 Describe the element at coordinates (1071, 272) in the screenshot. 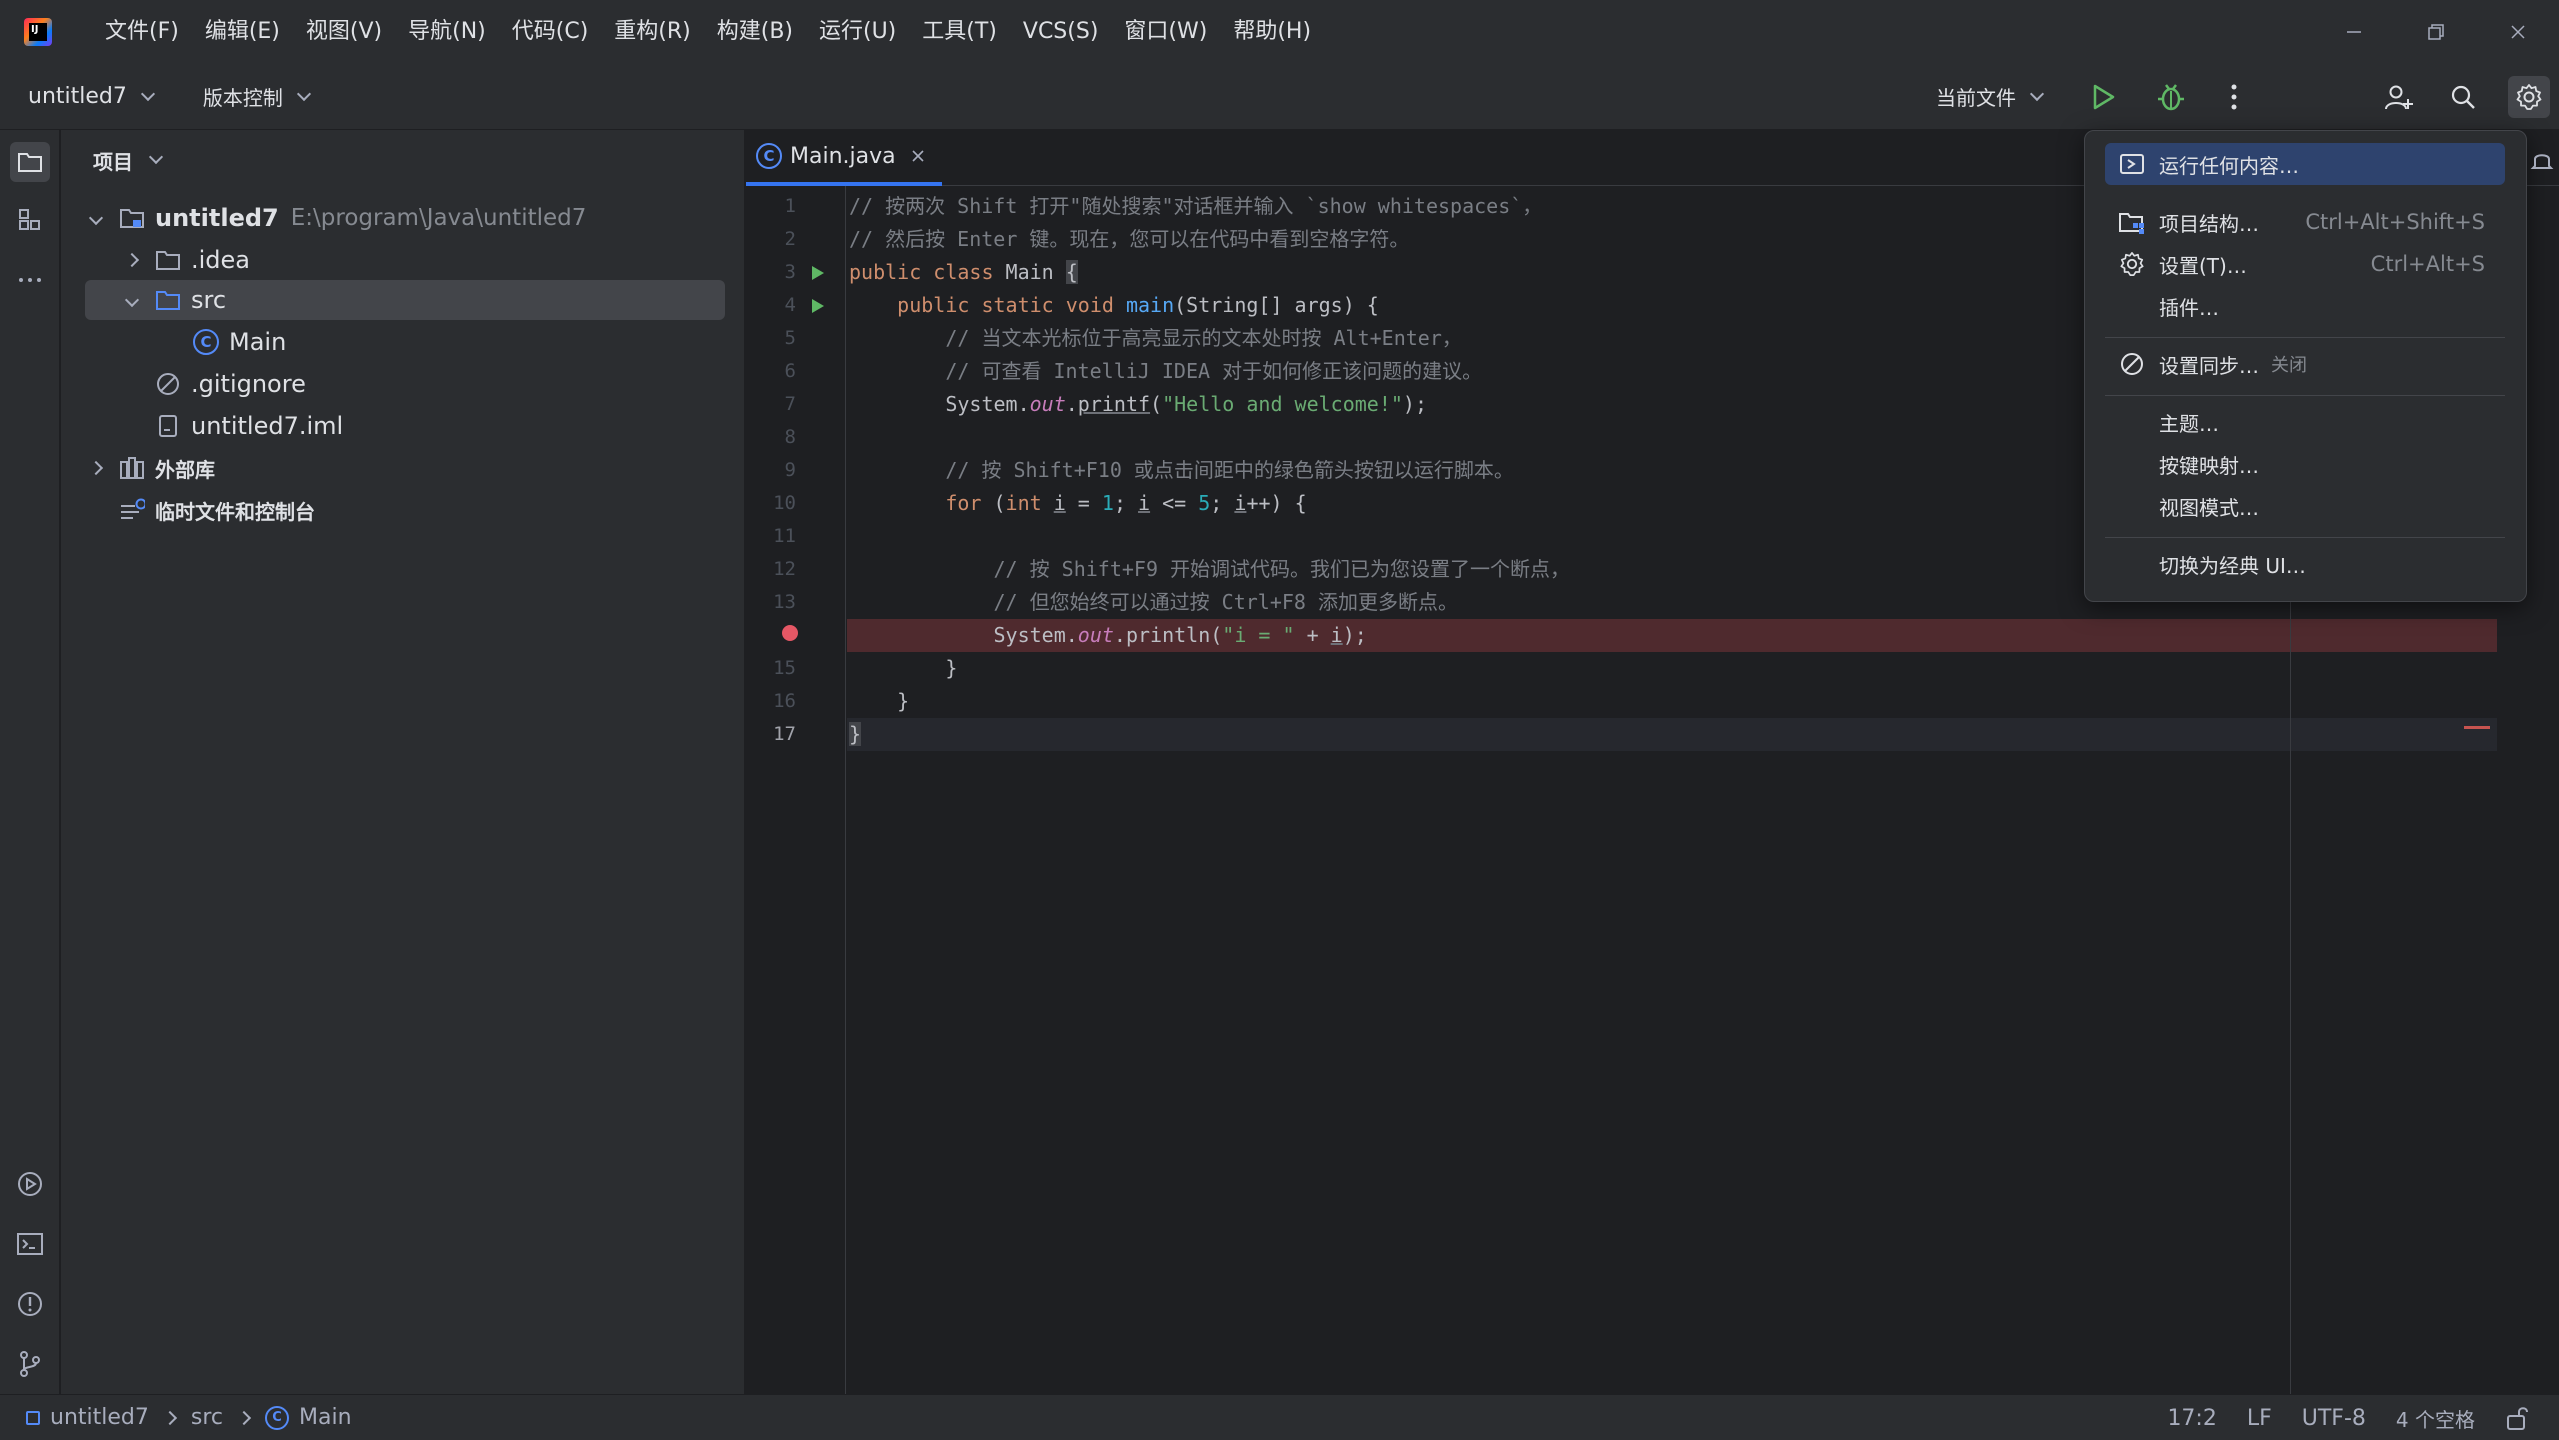

I see `code-brace: {` at that location.